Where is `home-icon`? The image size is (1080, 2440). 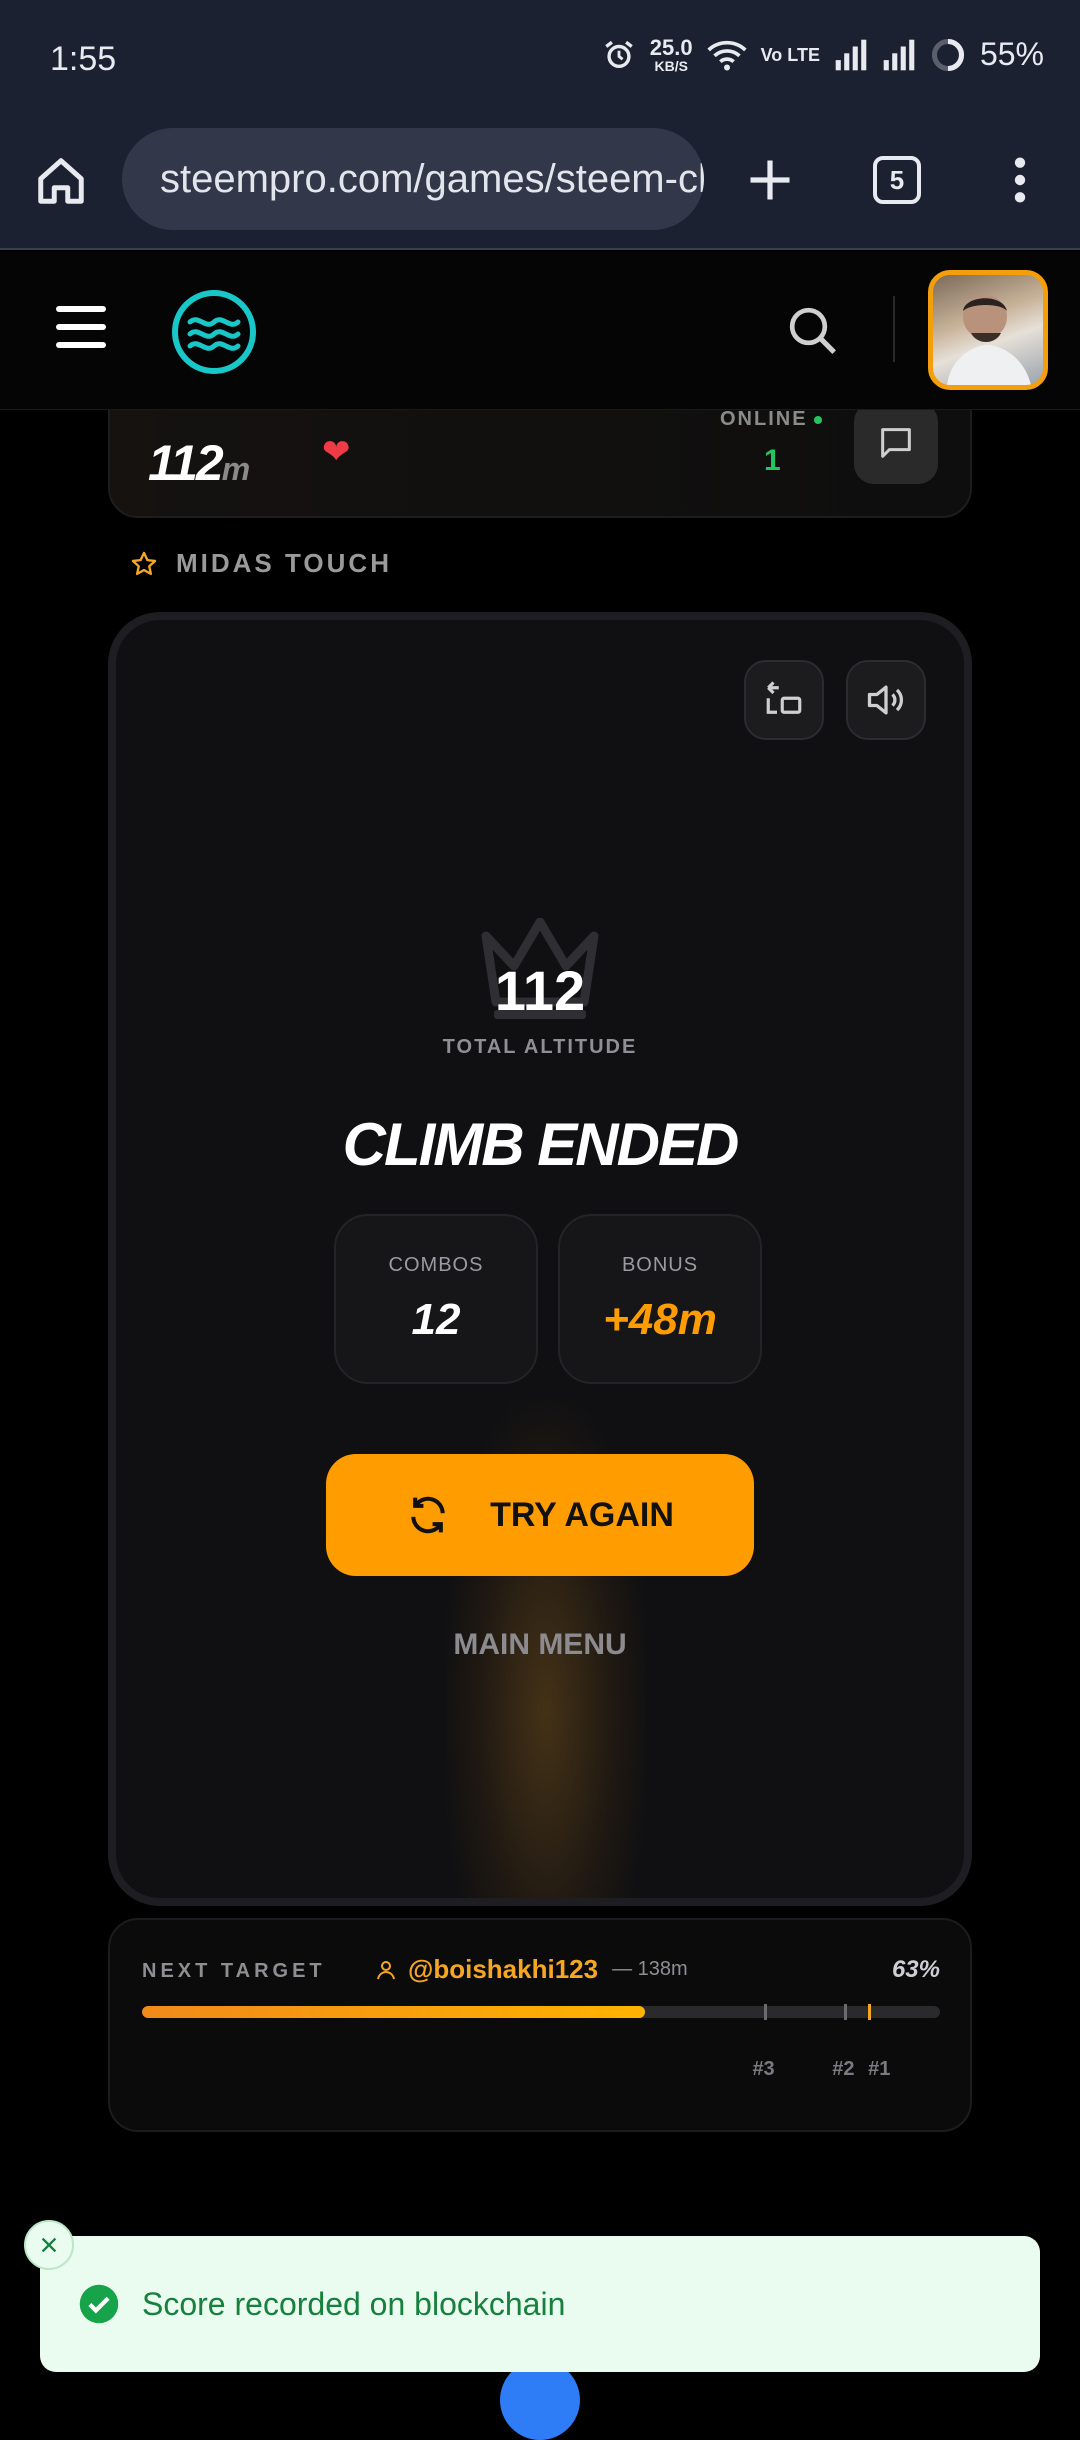
home-icon is located at coordinates (61, 183).